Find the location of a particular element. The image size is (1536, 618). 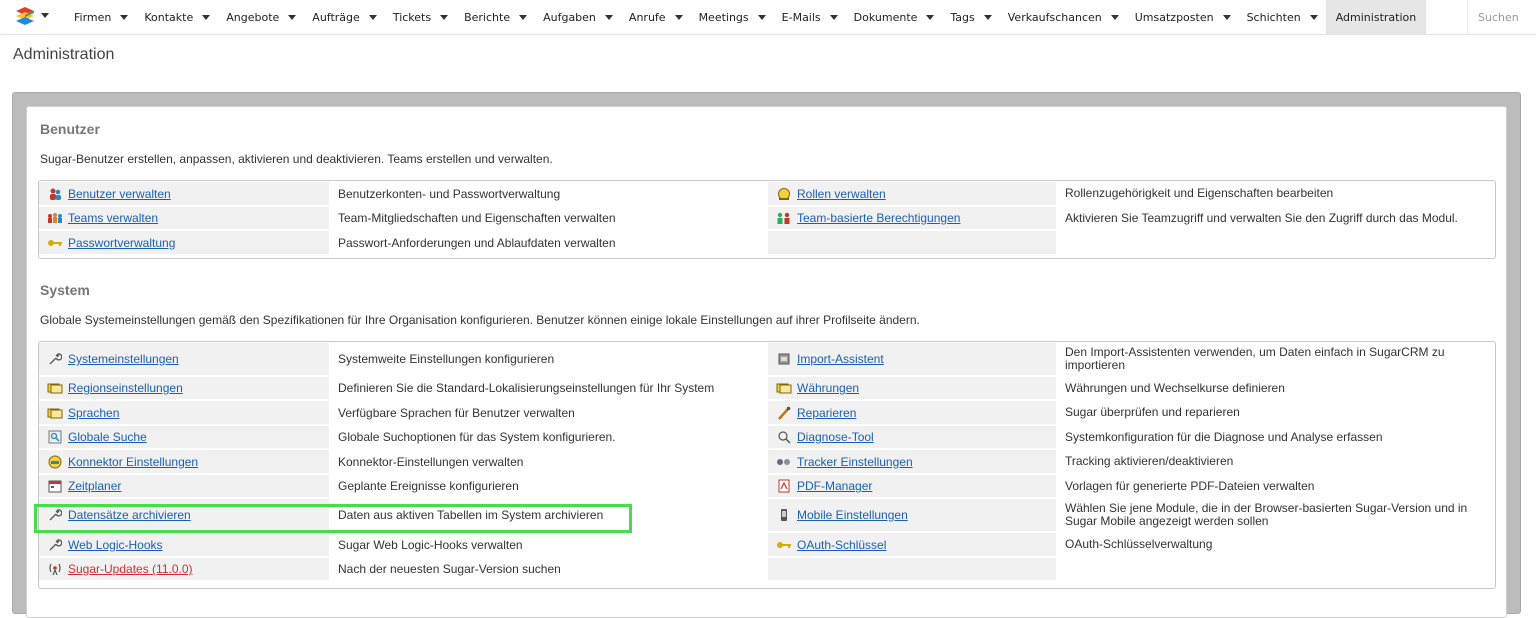

admin-link: Sprachen is located at coordinates (93, 413).